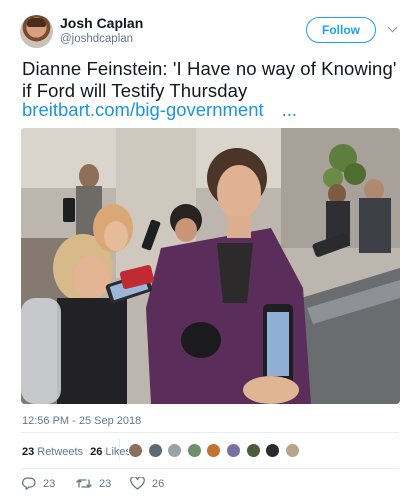 This screenshot has height=500, width=413. I want to click on reply-button: 23, so click(38, 483).